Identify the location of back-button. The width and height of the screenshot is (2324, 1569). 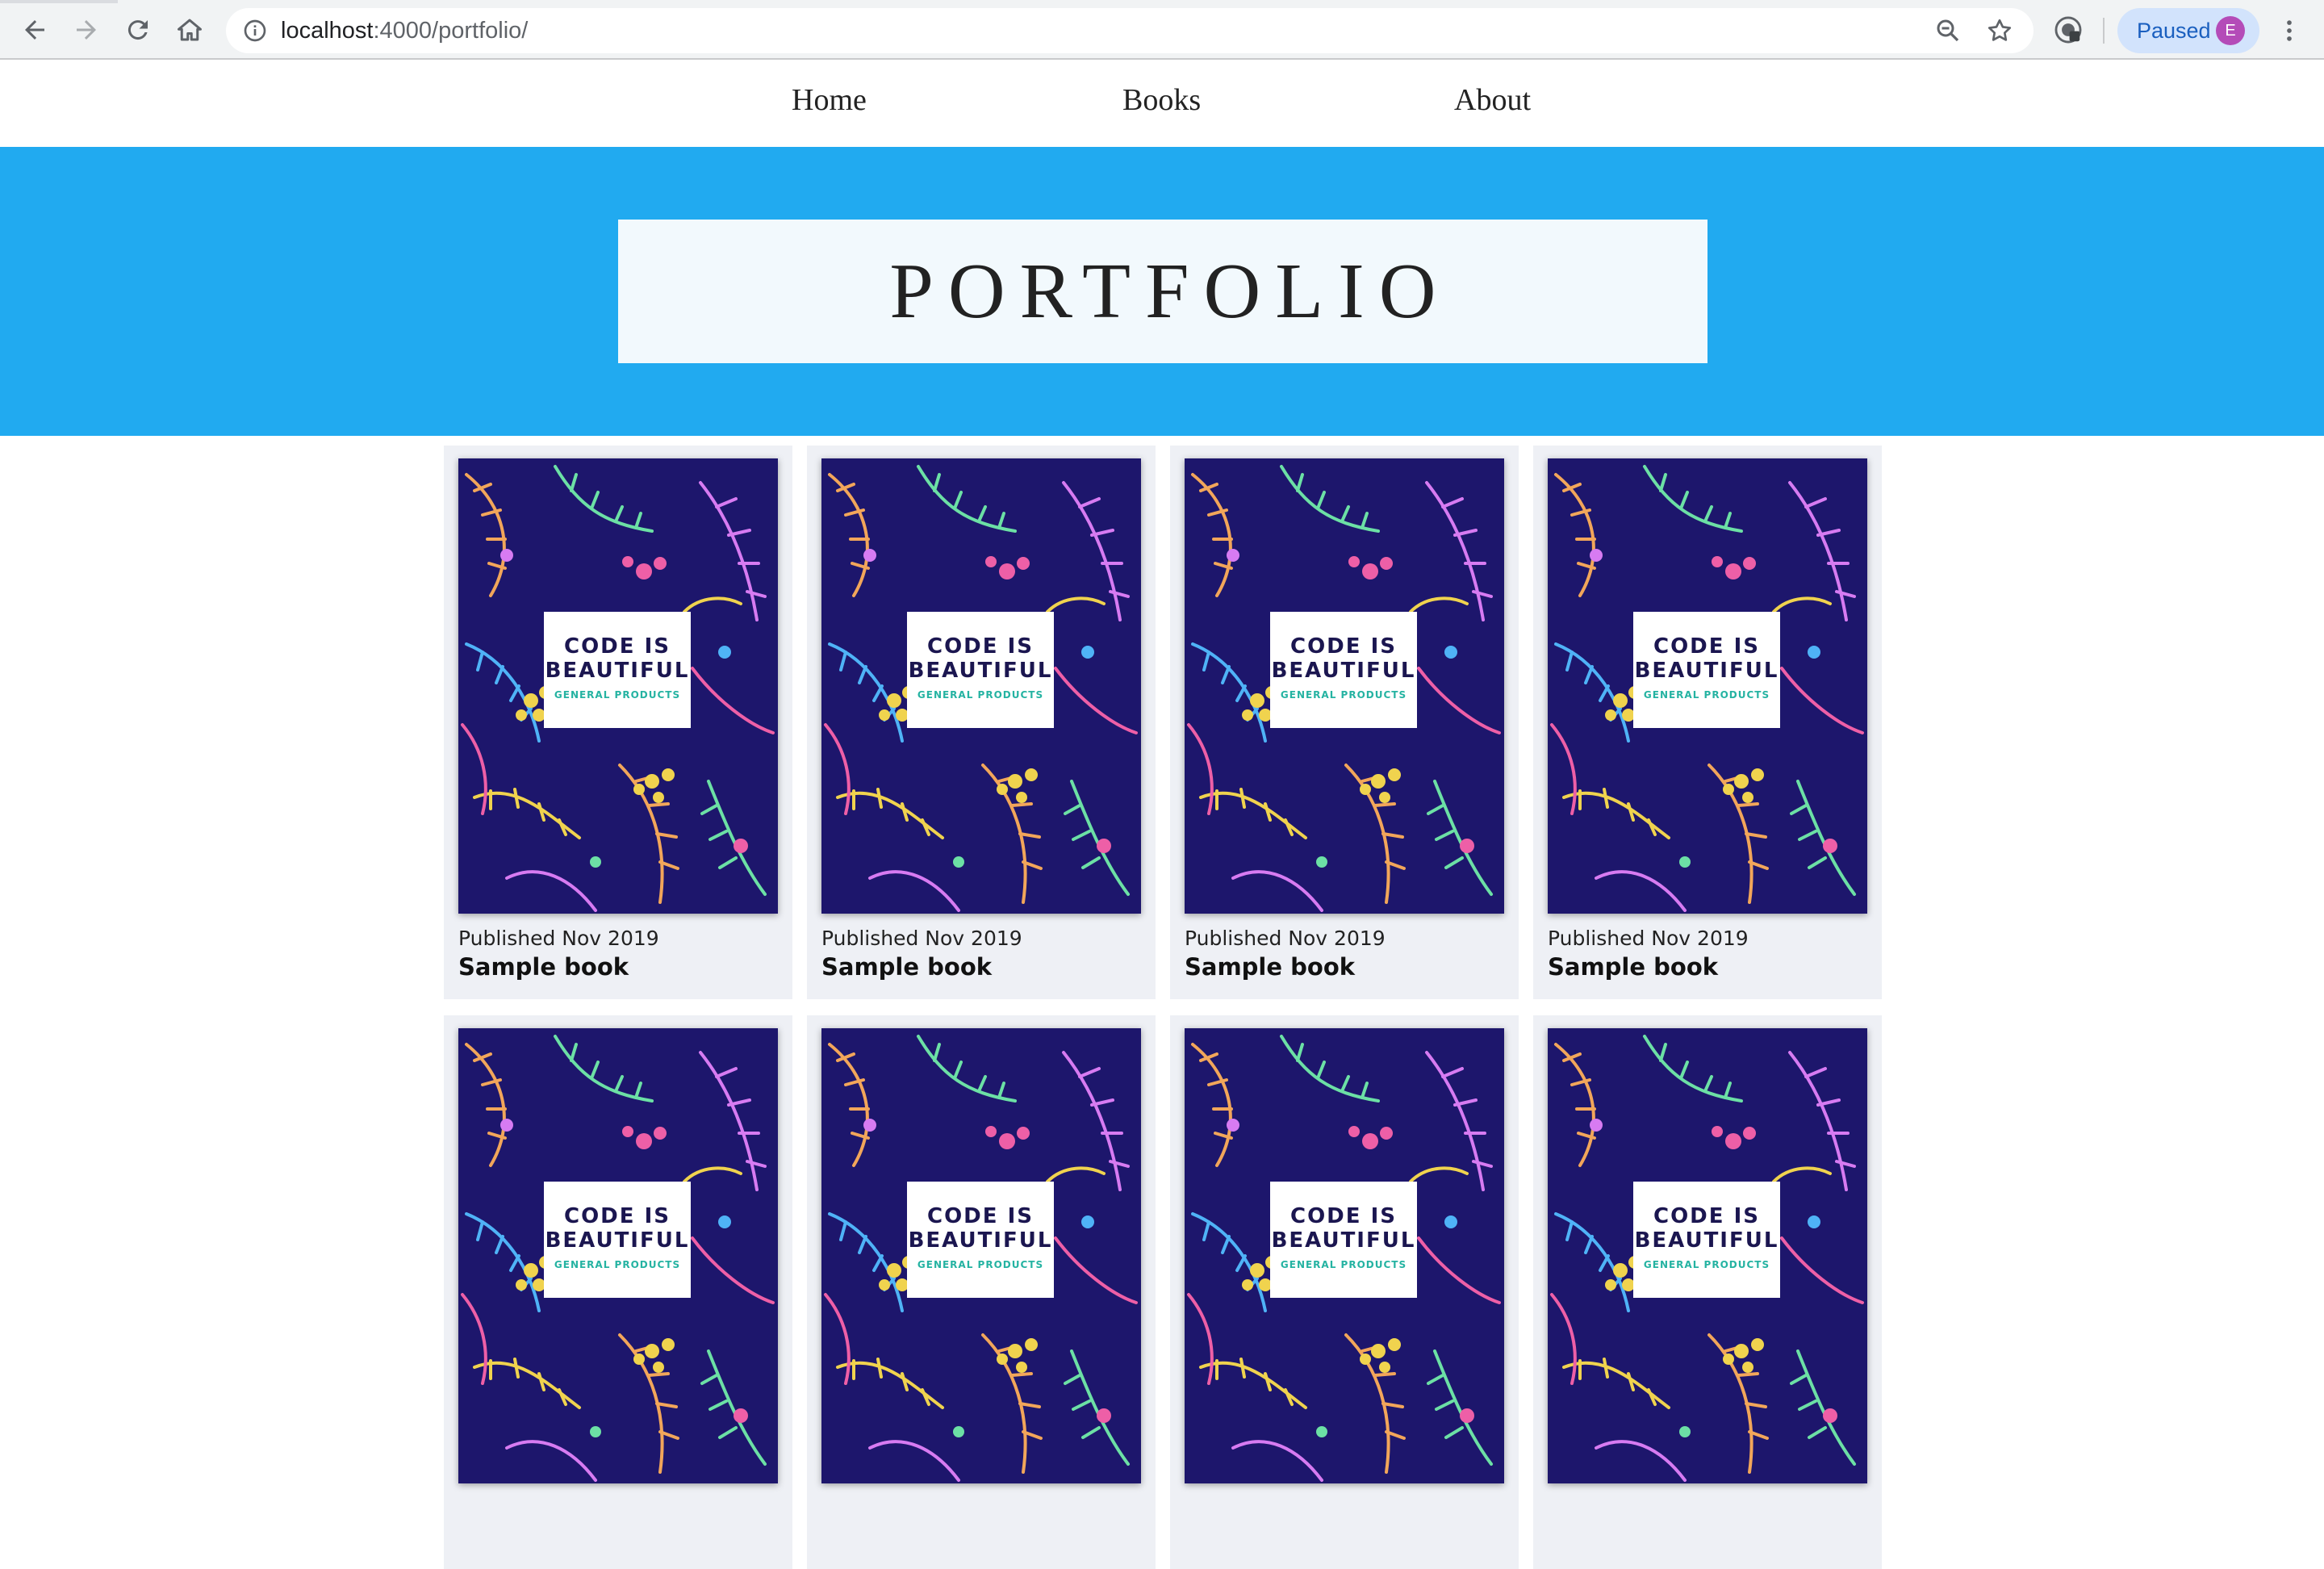
(35, 30).